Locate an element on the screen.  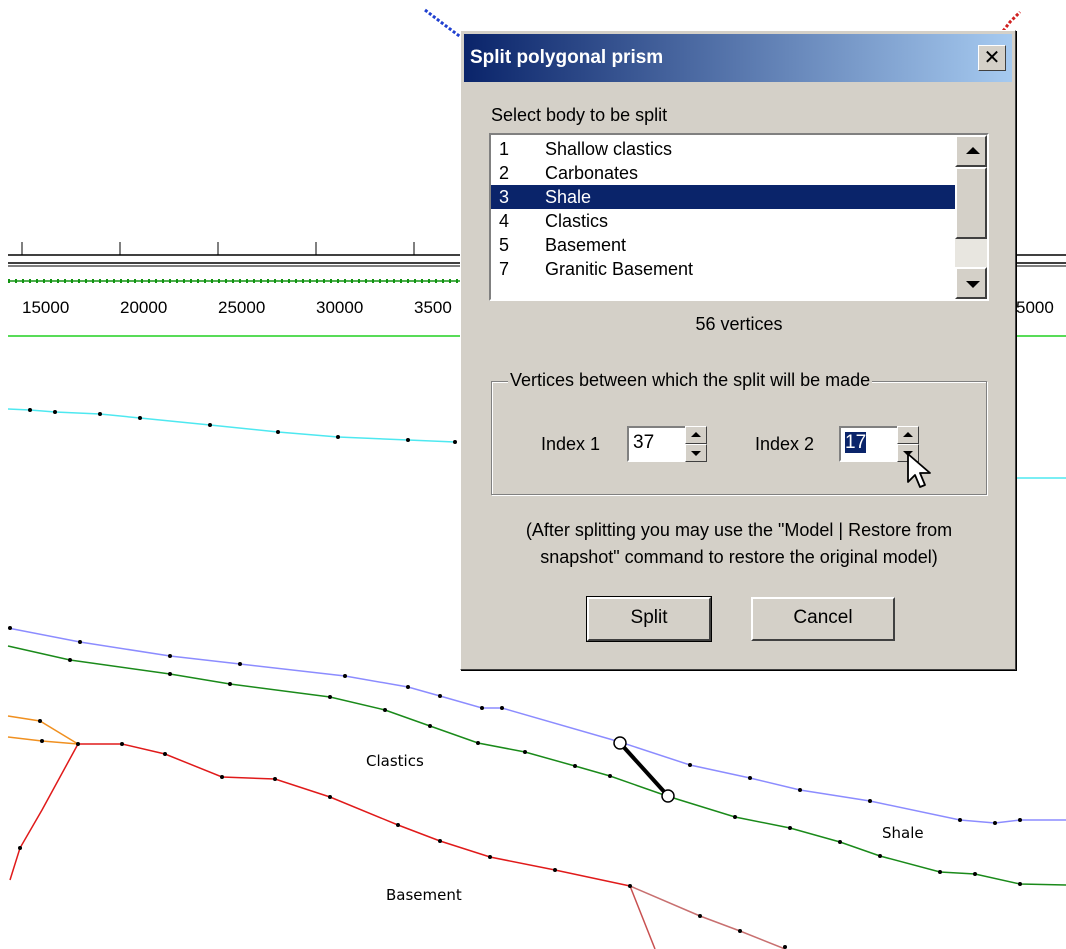
scroll-down-button is located at coordinates (971, 283).